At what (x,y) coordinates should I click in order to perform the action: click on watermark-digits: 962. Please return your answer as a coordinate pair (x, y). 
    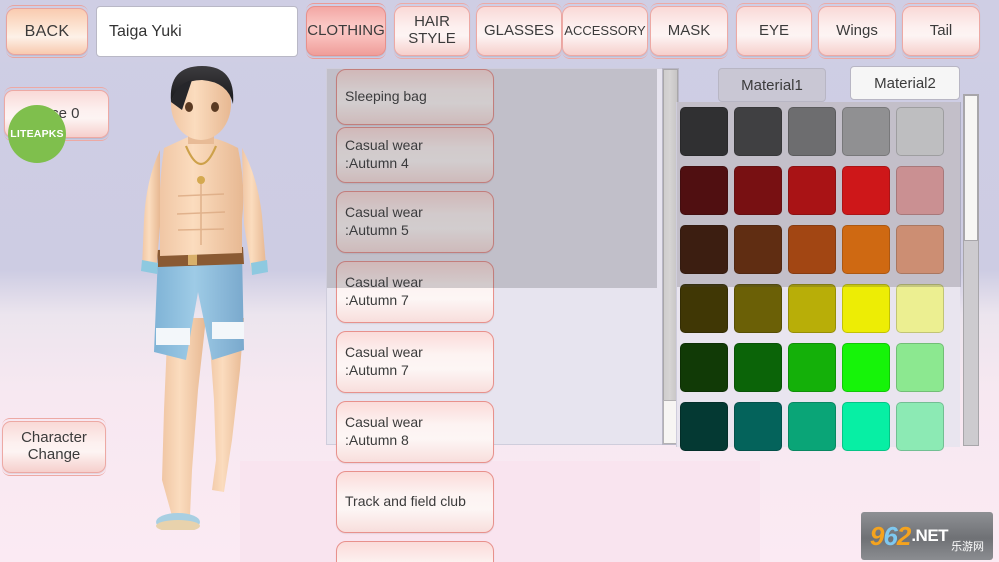
    Looking at the image, I should click on (890, 536).